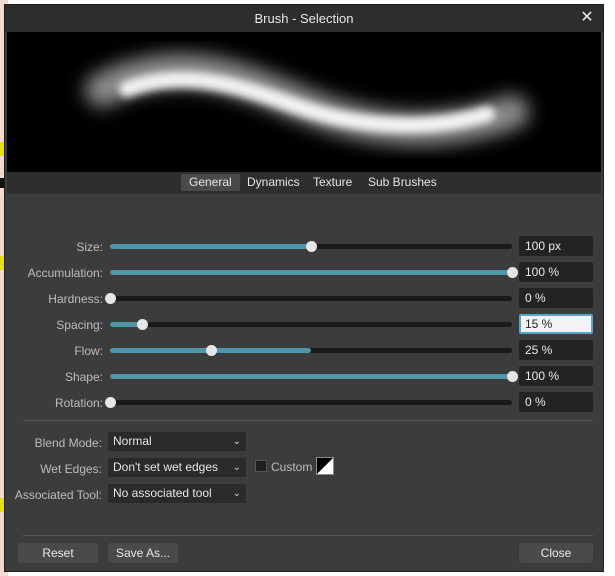  Describe the element at coordinates (78, 403) in the screenshot. I see `rotation-label: Rotation:` at that location.